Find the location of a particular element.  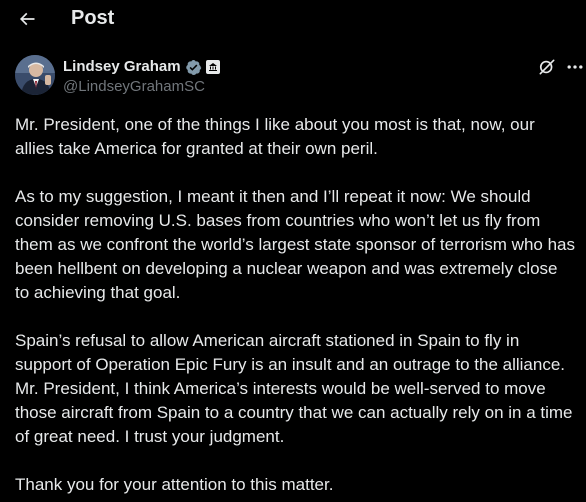

avatar-image is located at coordinates (35, 75).